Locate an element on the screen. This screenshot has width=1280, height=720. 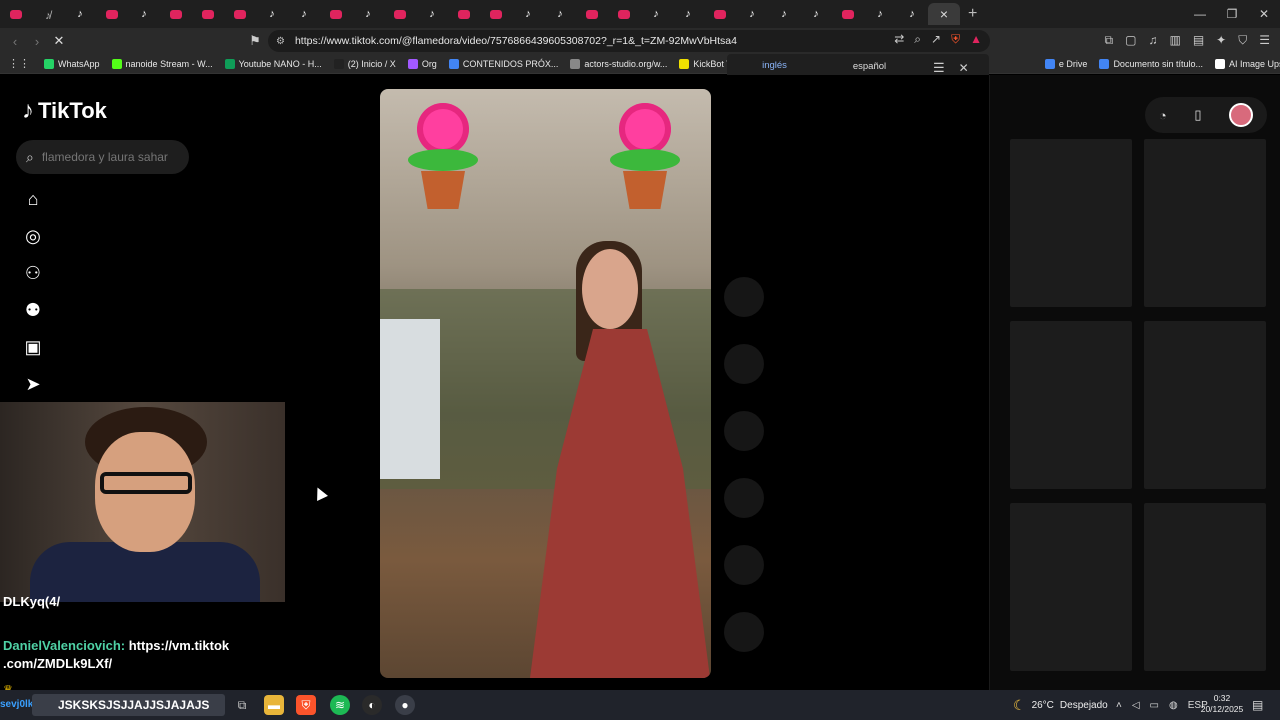
bookmark-item: (2) Inicio / X is located at coordinates (364, 63).